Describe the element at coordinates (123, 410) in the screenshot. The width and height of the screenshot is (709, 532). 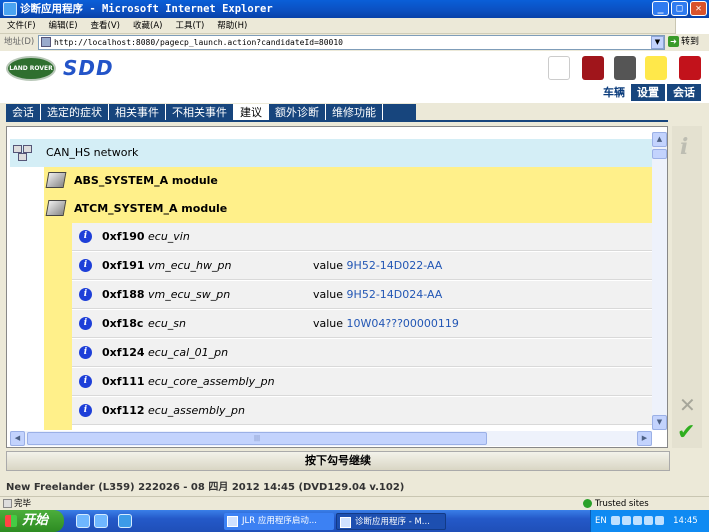
I see `param-id: 0xf112` at that location.